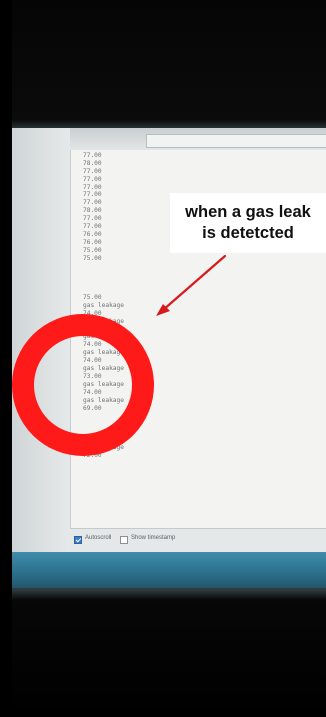 This screenshot has width=326, height=717. I want to click on show-timestamp-label: Show timestamp, so click(153, 538).